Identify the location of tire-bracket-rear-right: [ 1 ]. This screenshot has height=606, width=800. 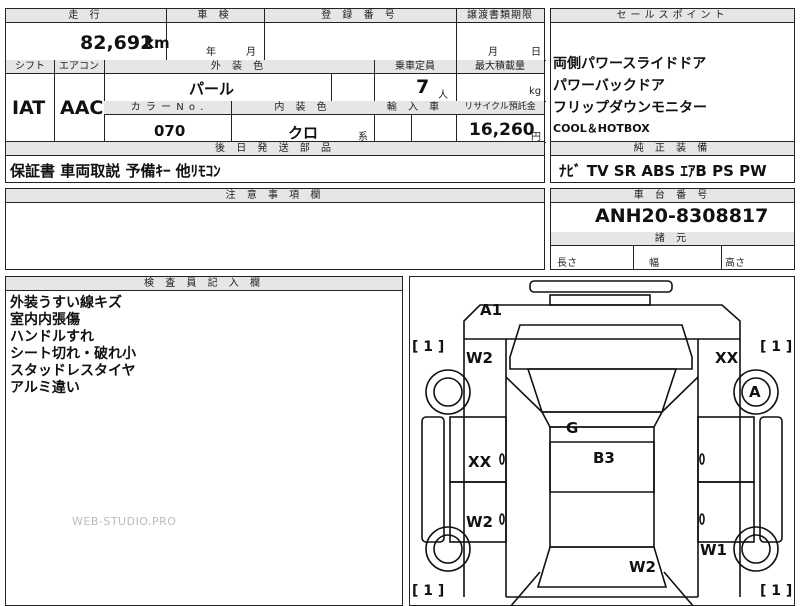
(776, 591).